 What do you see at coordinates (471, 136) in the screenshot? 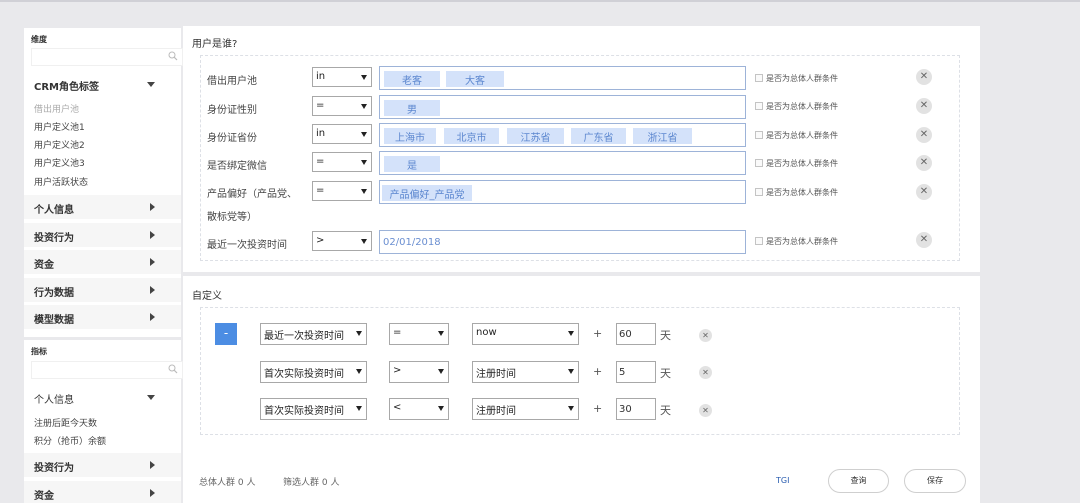
I see `value-tag: 北京市` at bounding box center [471, 136].